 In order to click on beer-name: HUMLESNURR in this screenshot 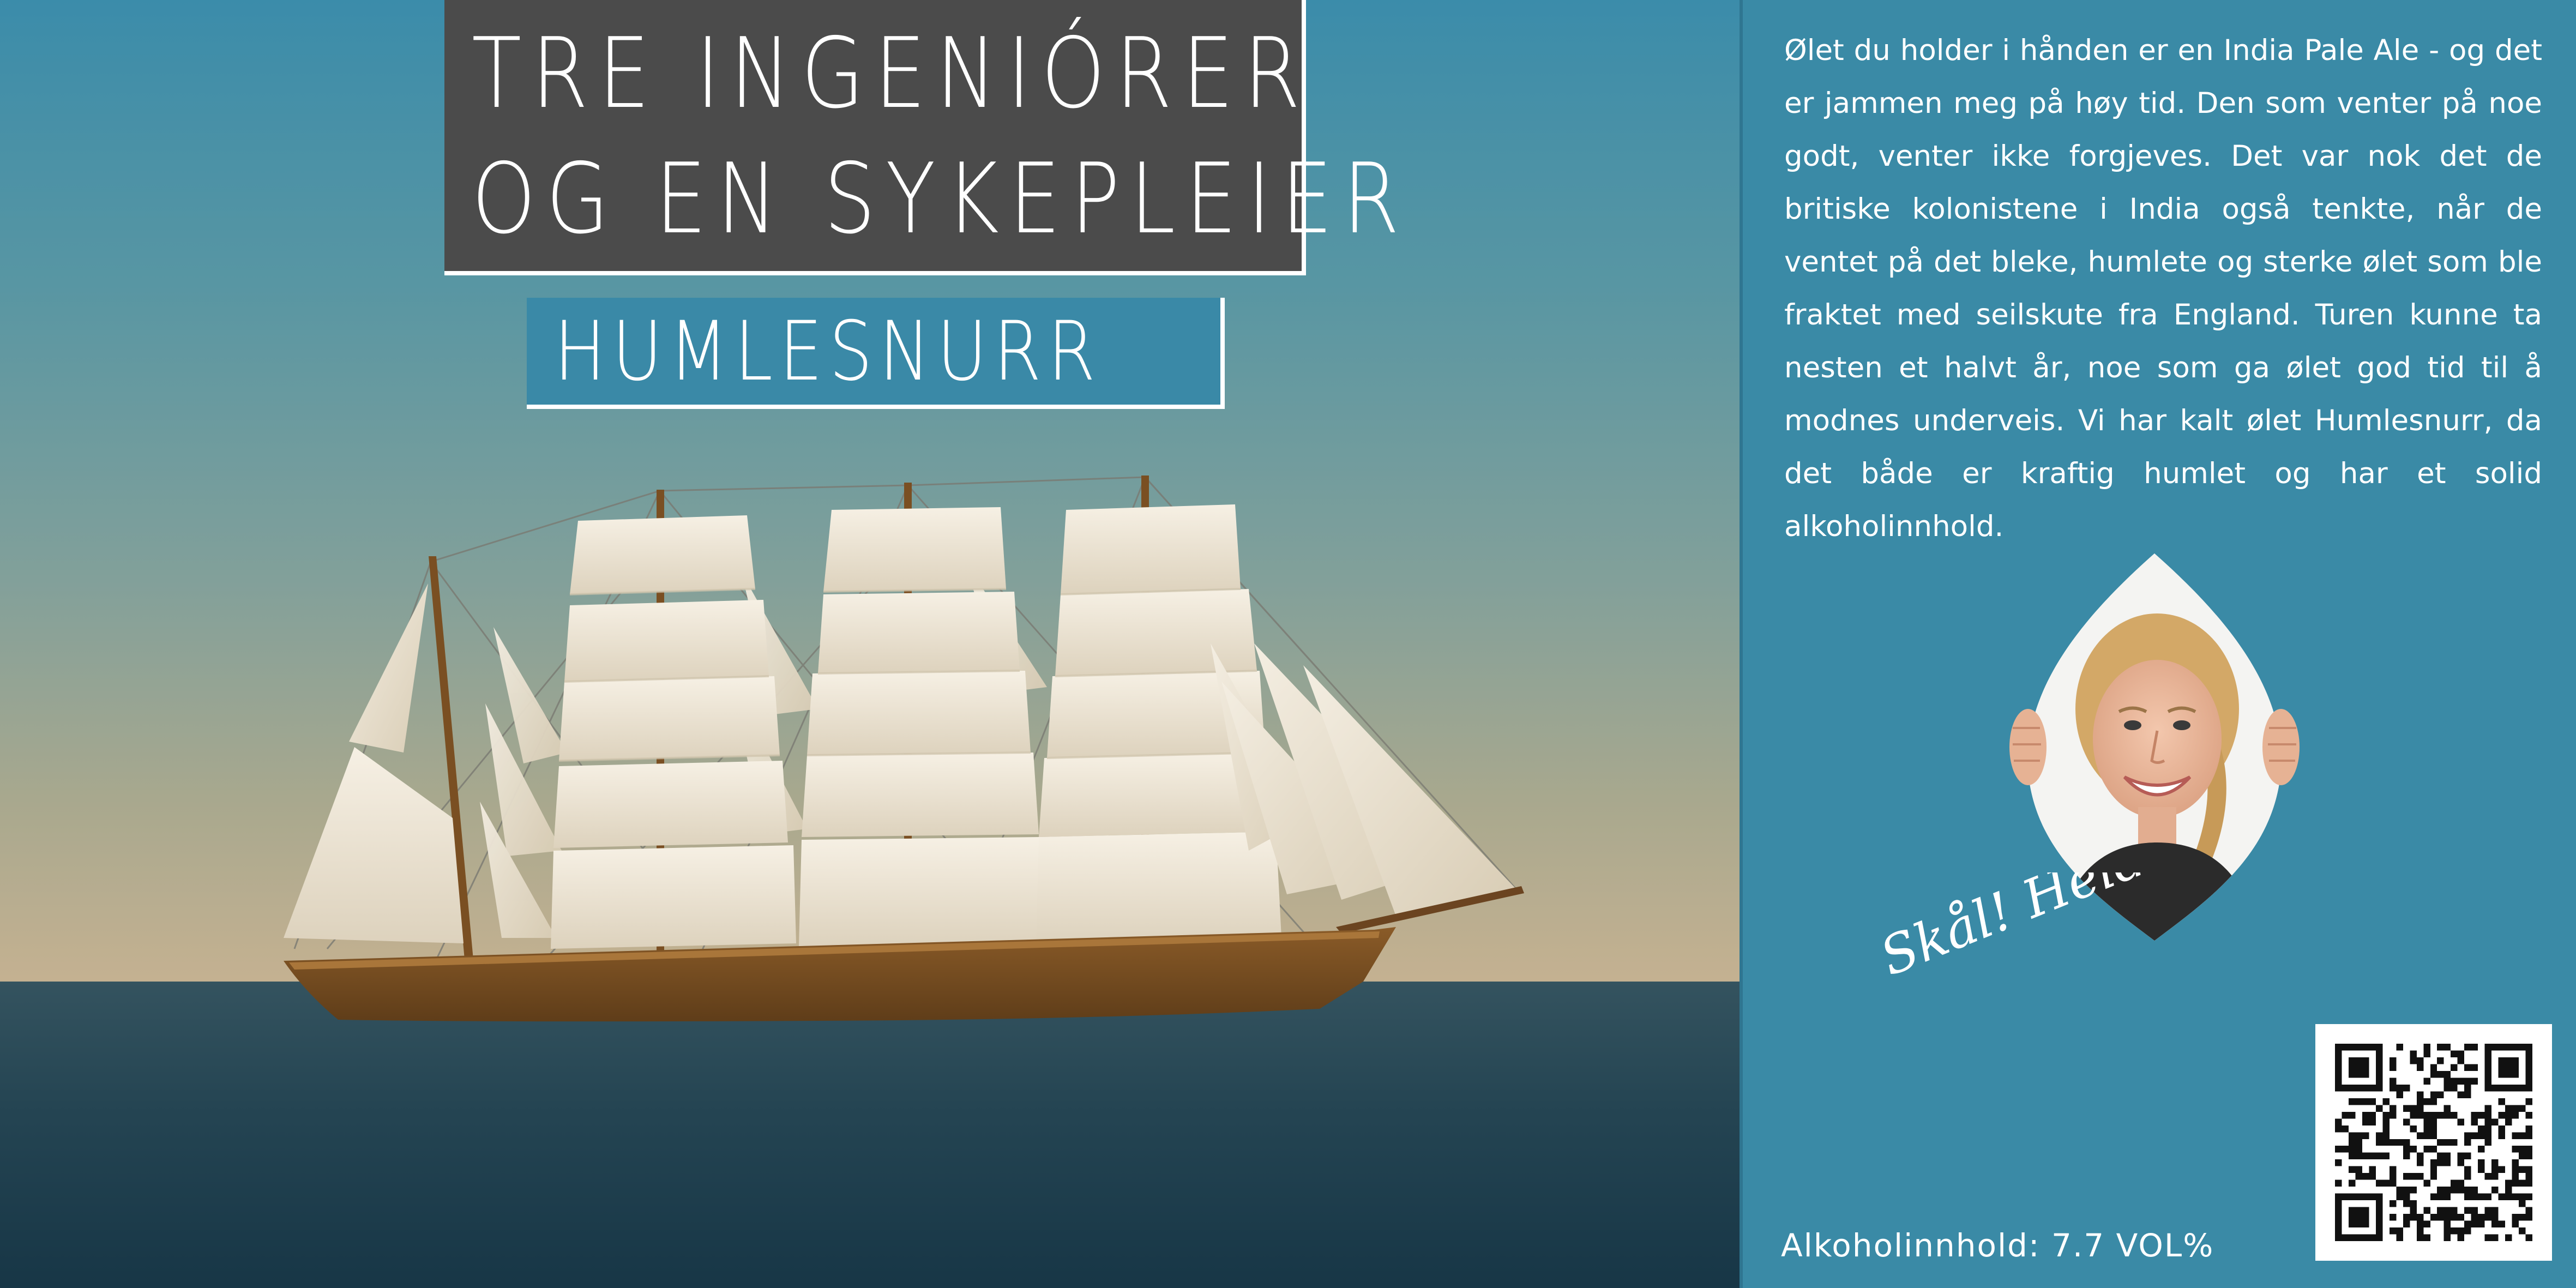, I will do `click(828, 351)`.